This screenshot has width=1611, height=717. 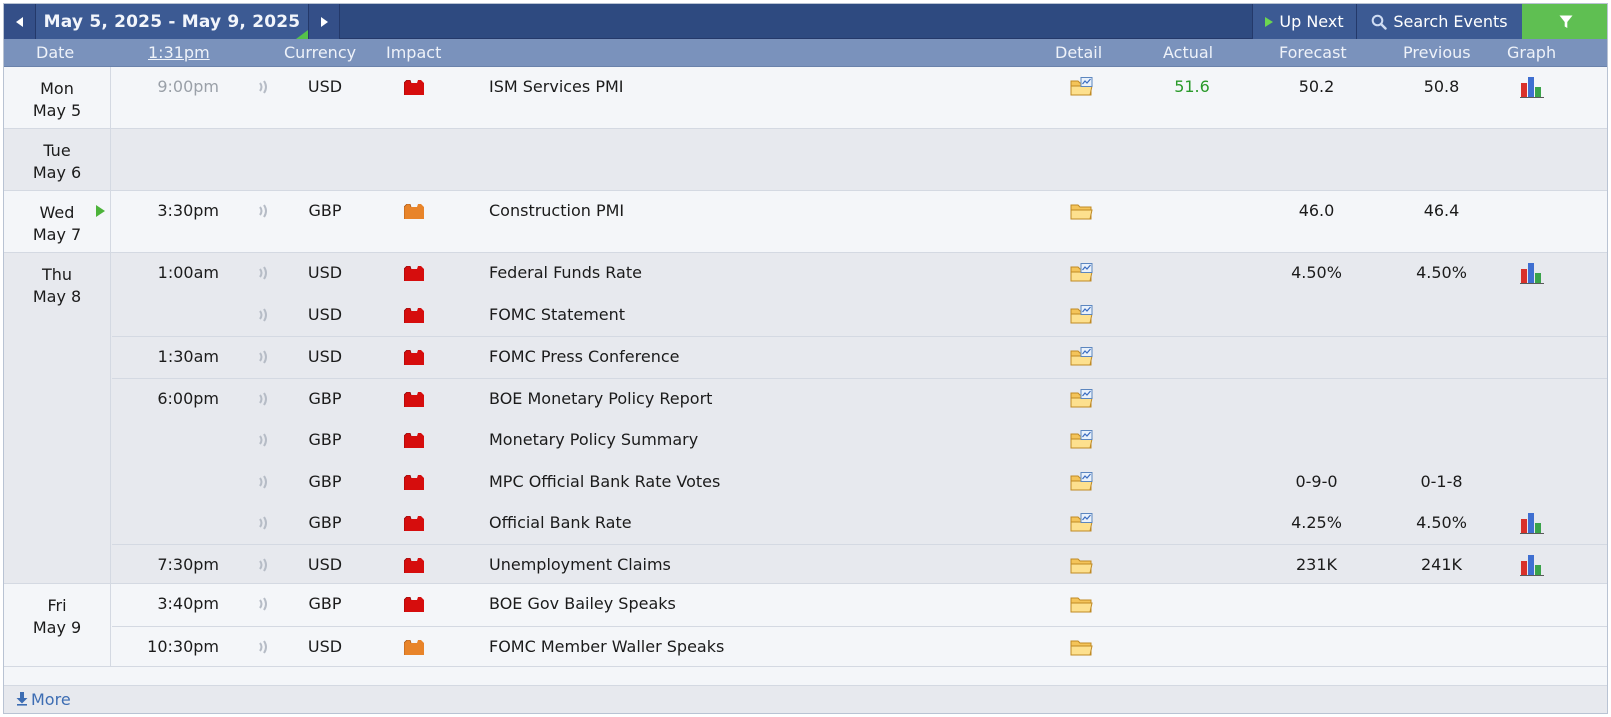 I want to click on event-previous: 50.8, so click(x=1441, y=86).